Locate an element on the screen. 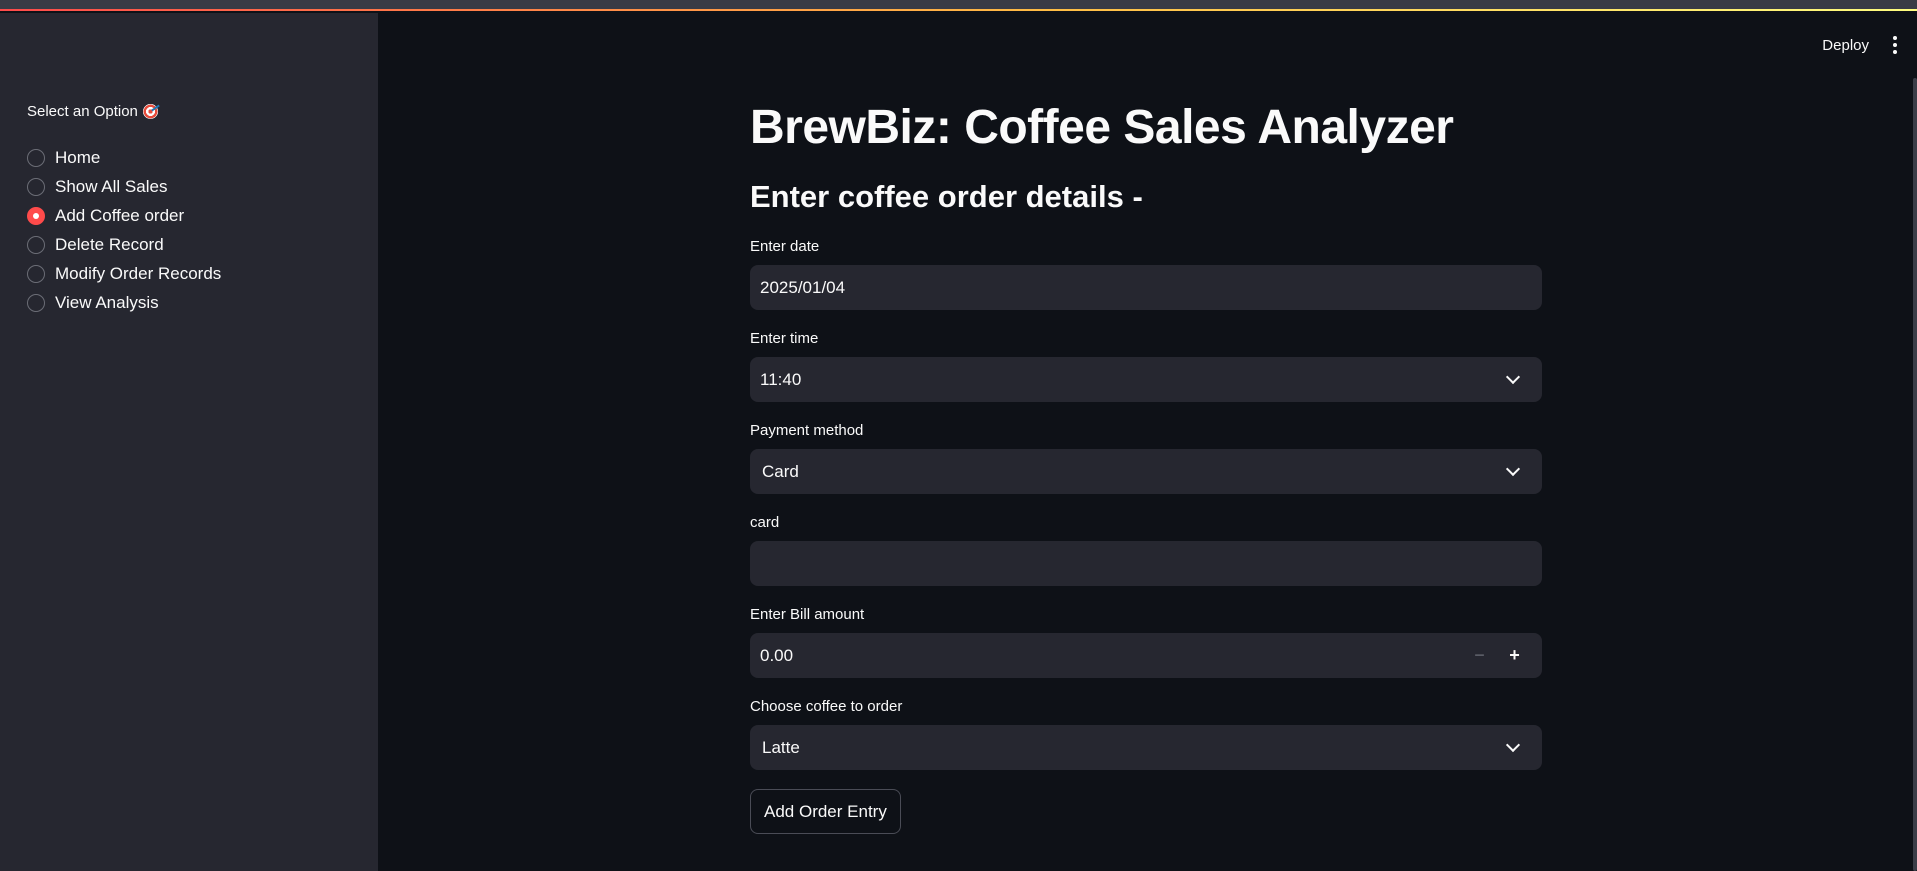 This screenshot has height=871, width=1917. top-decoration-bar is located at coordinates (958, 5).